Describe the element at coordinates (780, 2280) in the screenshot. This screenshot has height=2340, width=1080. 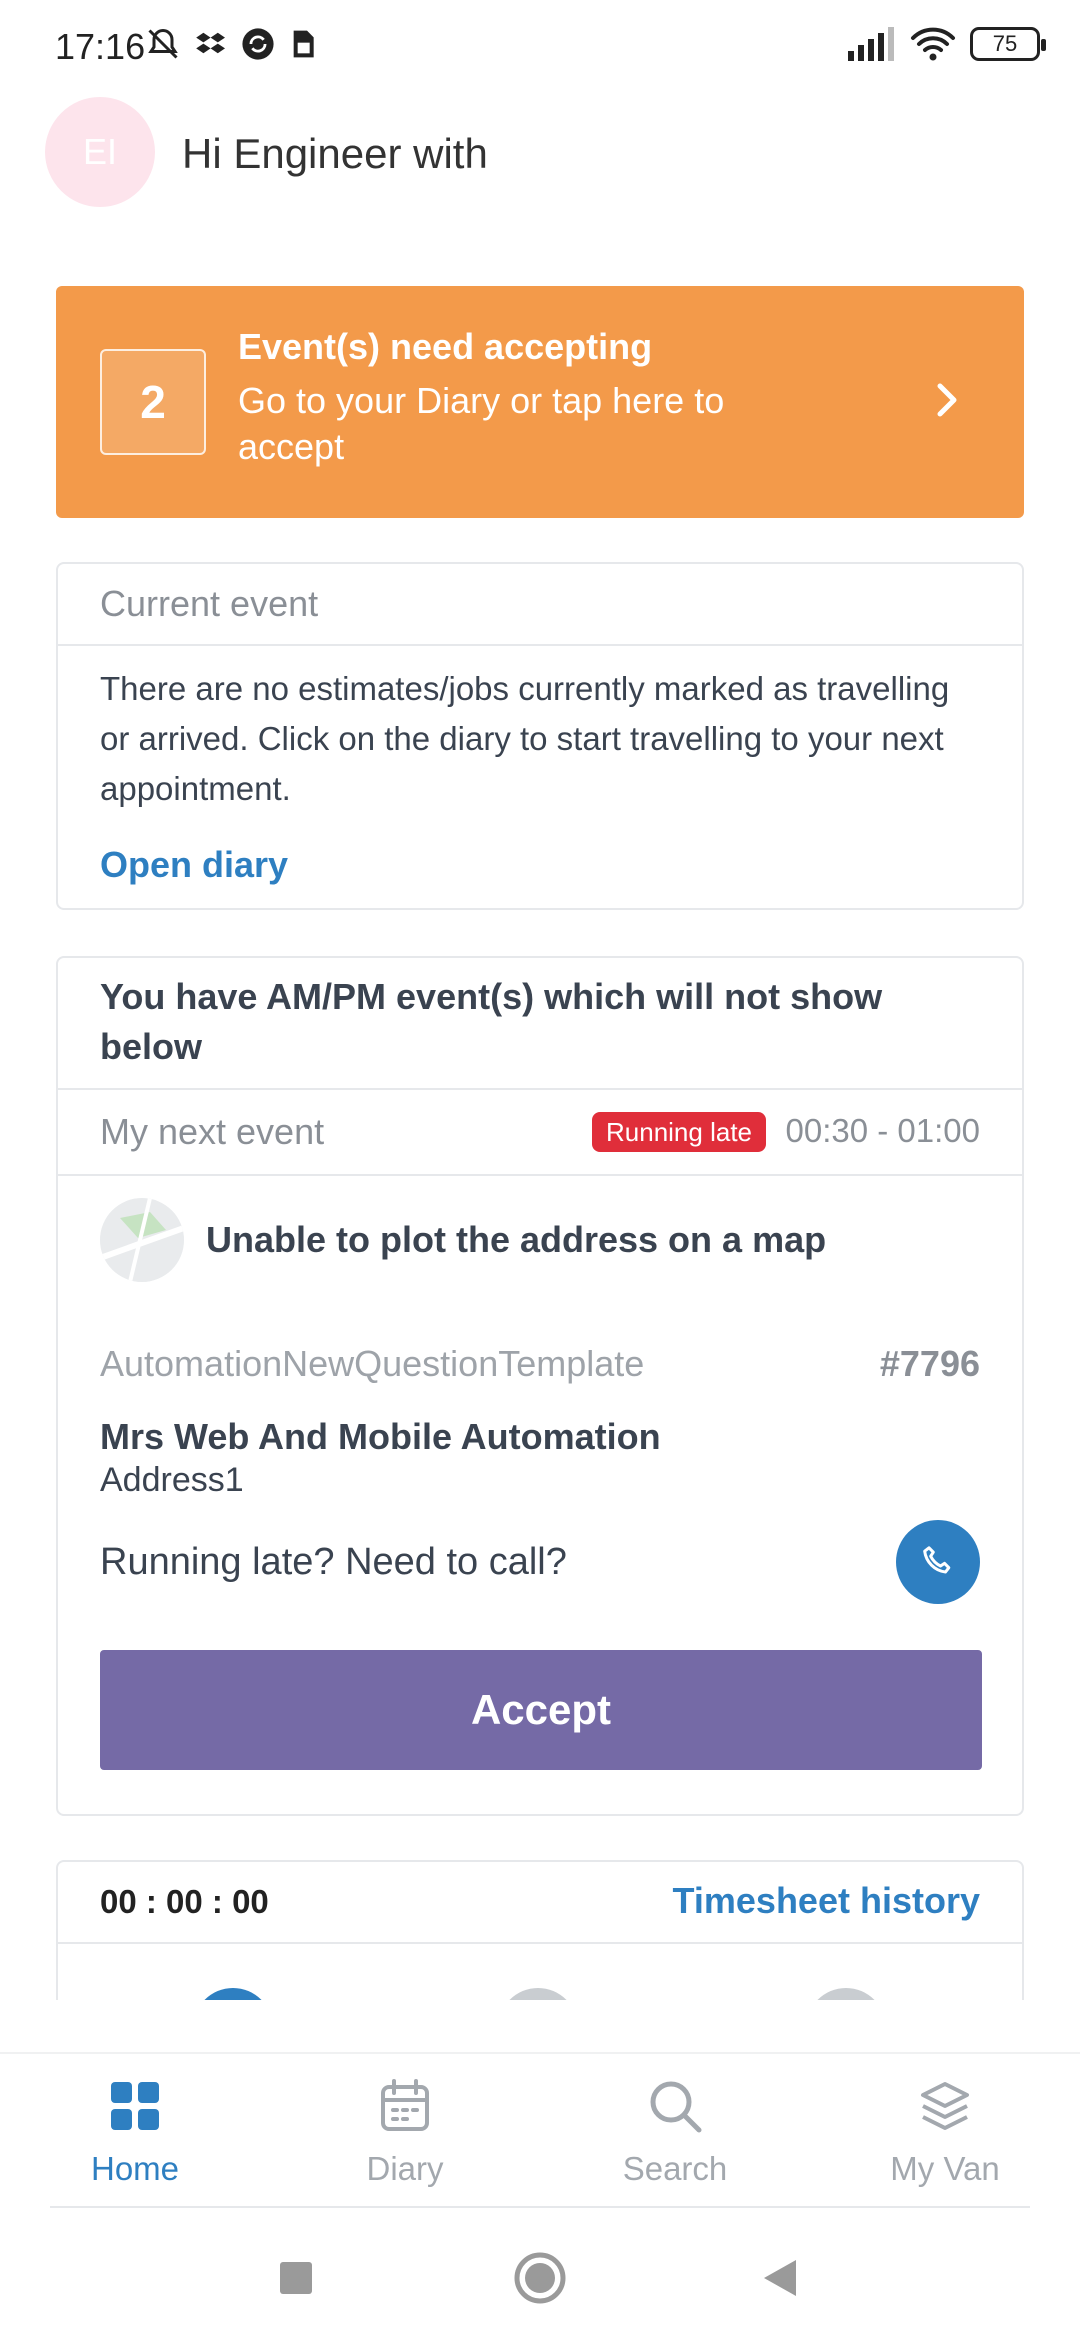
I see `back-icon` at that location.